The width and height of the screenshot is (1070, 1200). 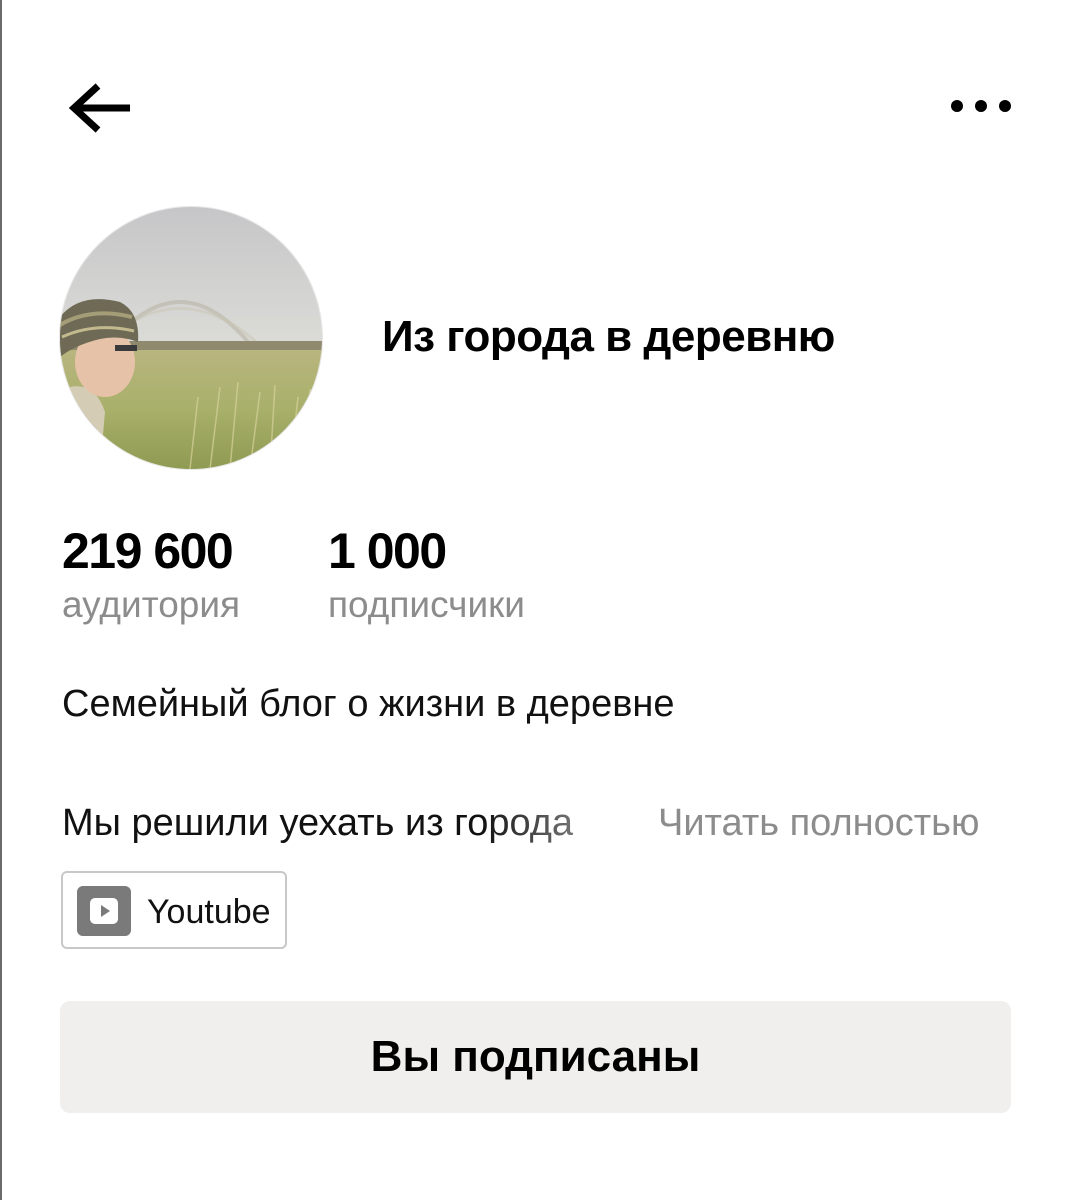 I want to click on channel-description: Мы решили уехать из города, so click(x=357, y=823).